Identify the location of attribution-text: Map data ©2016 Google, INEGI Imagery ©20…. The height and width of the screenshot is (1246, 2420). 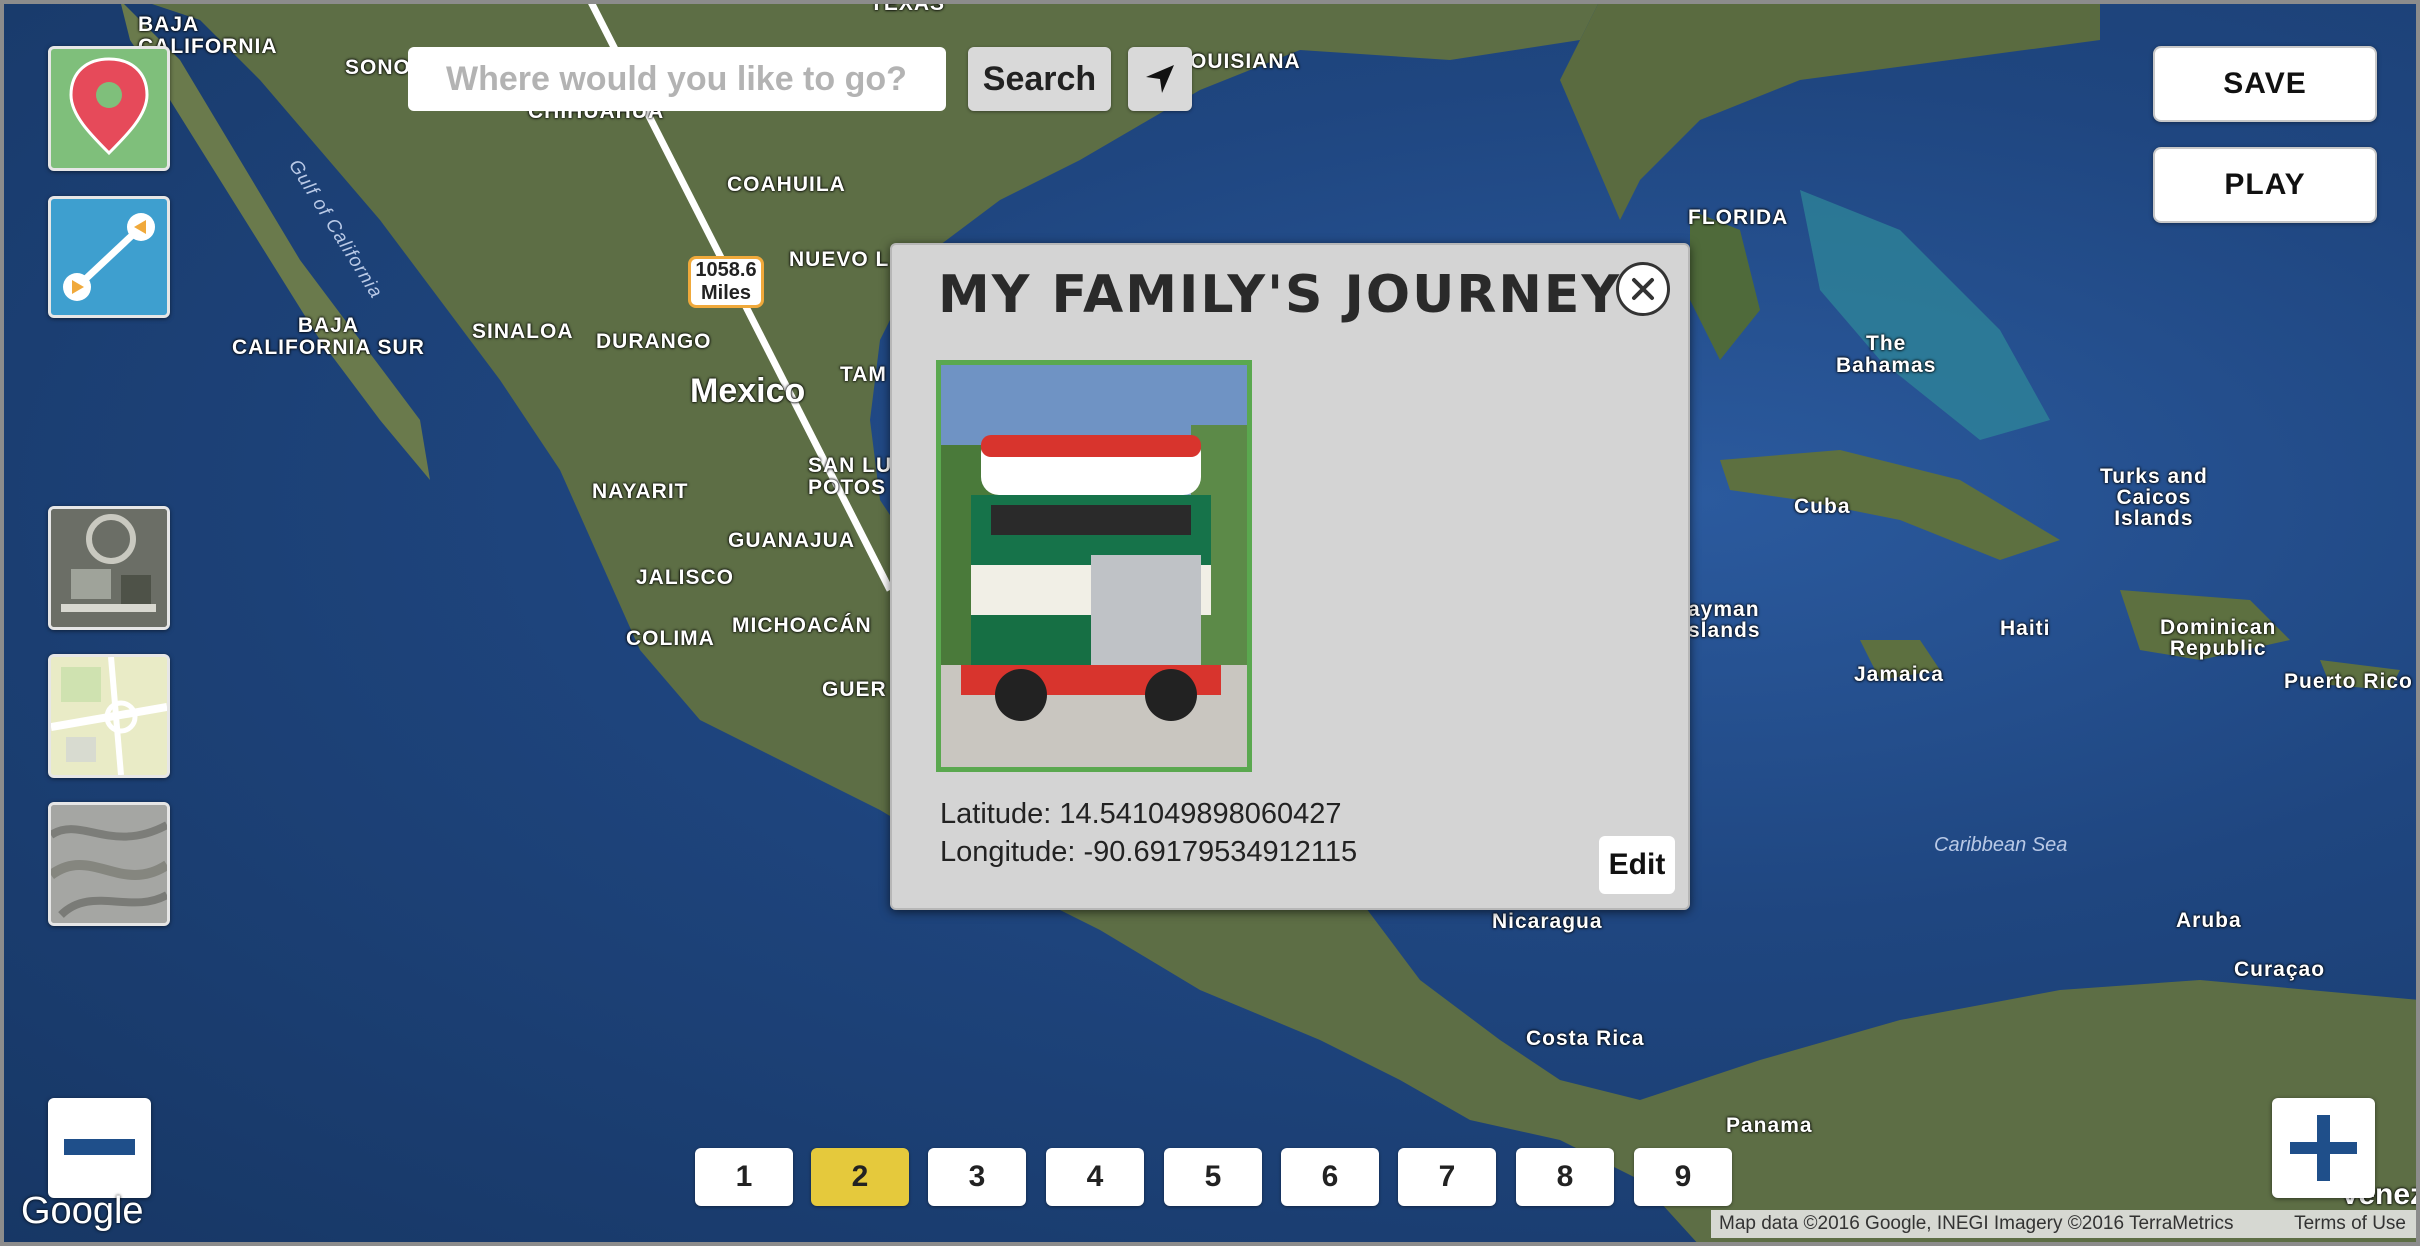
(1976, 1223).